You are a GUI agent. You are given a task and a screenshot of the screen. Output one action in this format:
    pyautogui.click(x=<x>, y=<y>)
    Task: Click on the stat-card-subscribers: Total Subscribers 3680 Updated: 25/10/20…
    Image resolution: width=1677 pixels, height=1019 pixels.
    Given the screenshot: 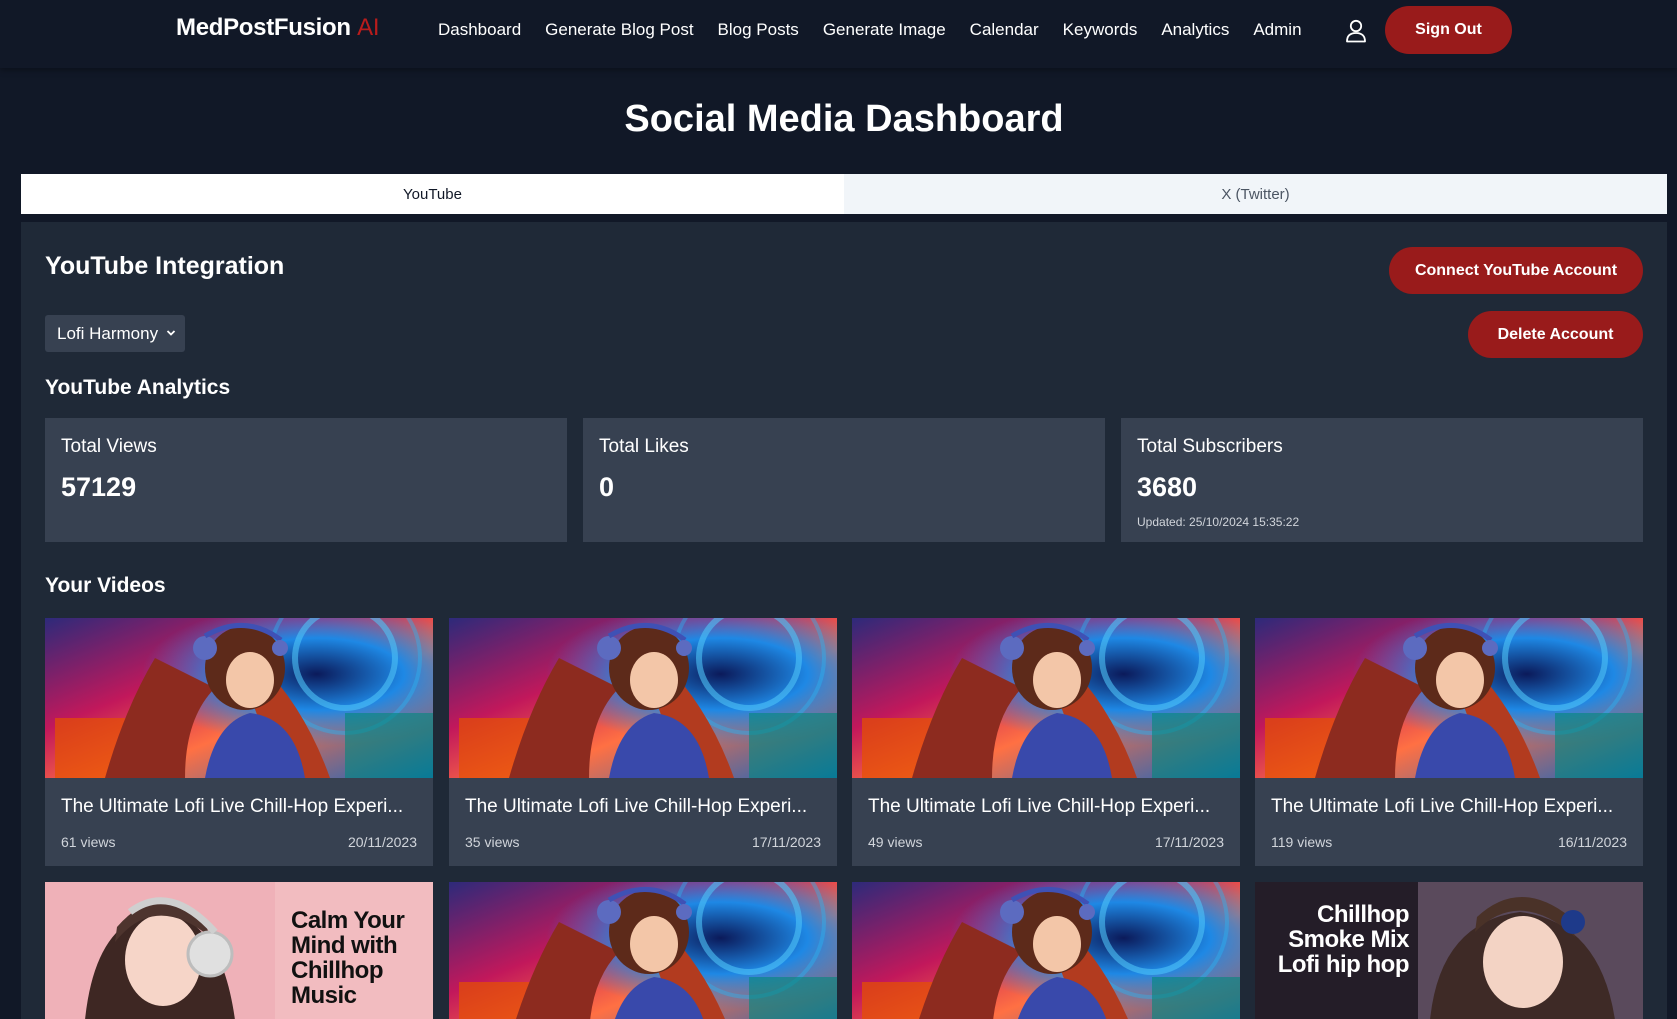 What is the action you would take?
    pyautogui.click(x=1382, y=480)
    